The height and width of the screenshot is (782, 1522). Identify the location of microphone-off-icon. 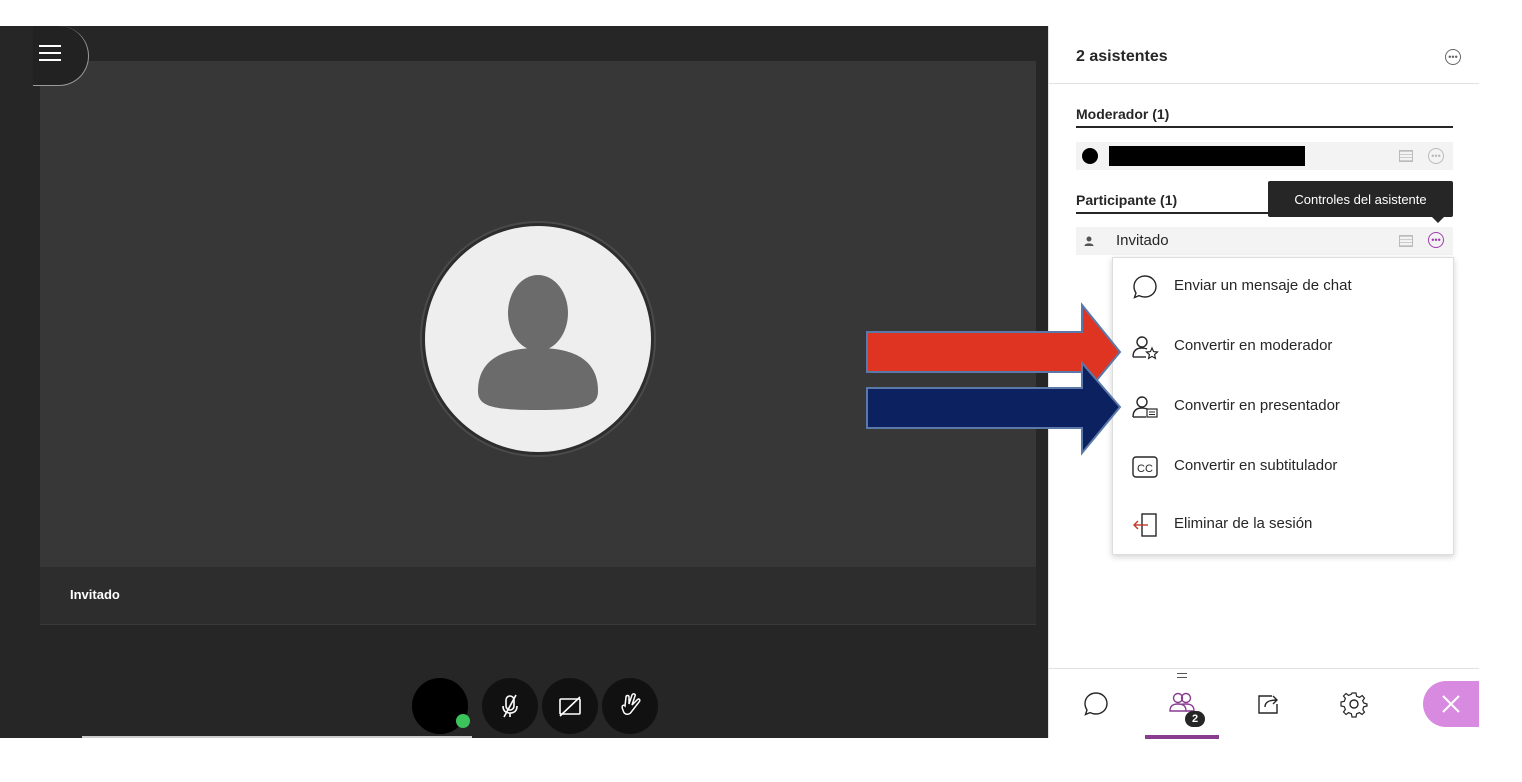
(510, 706).